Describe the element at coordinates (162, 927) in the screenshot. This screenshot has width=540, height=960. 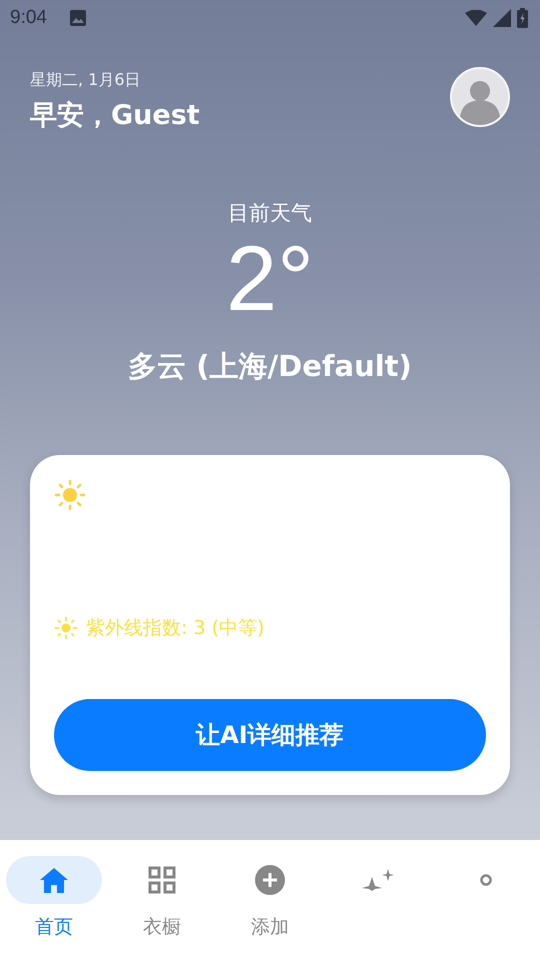
I see `nav-label: 衣橱` at that location.